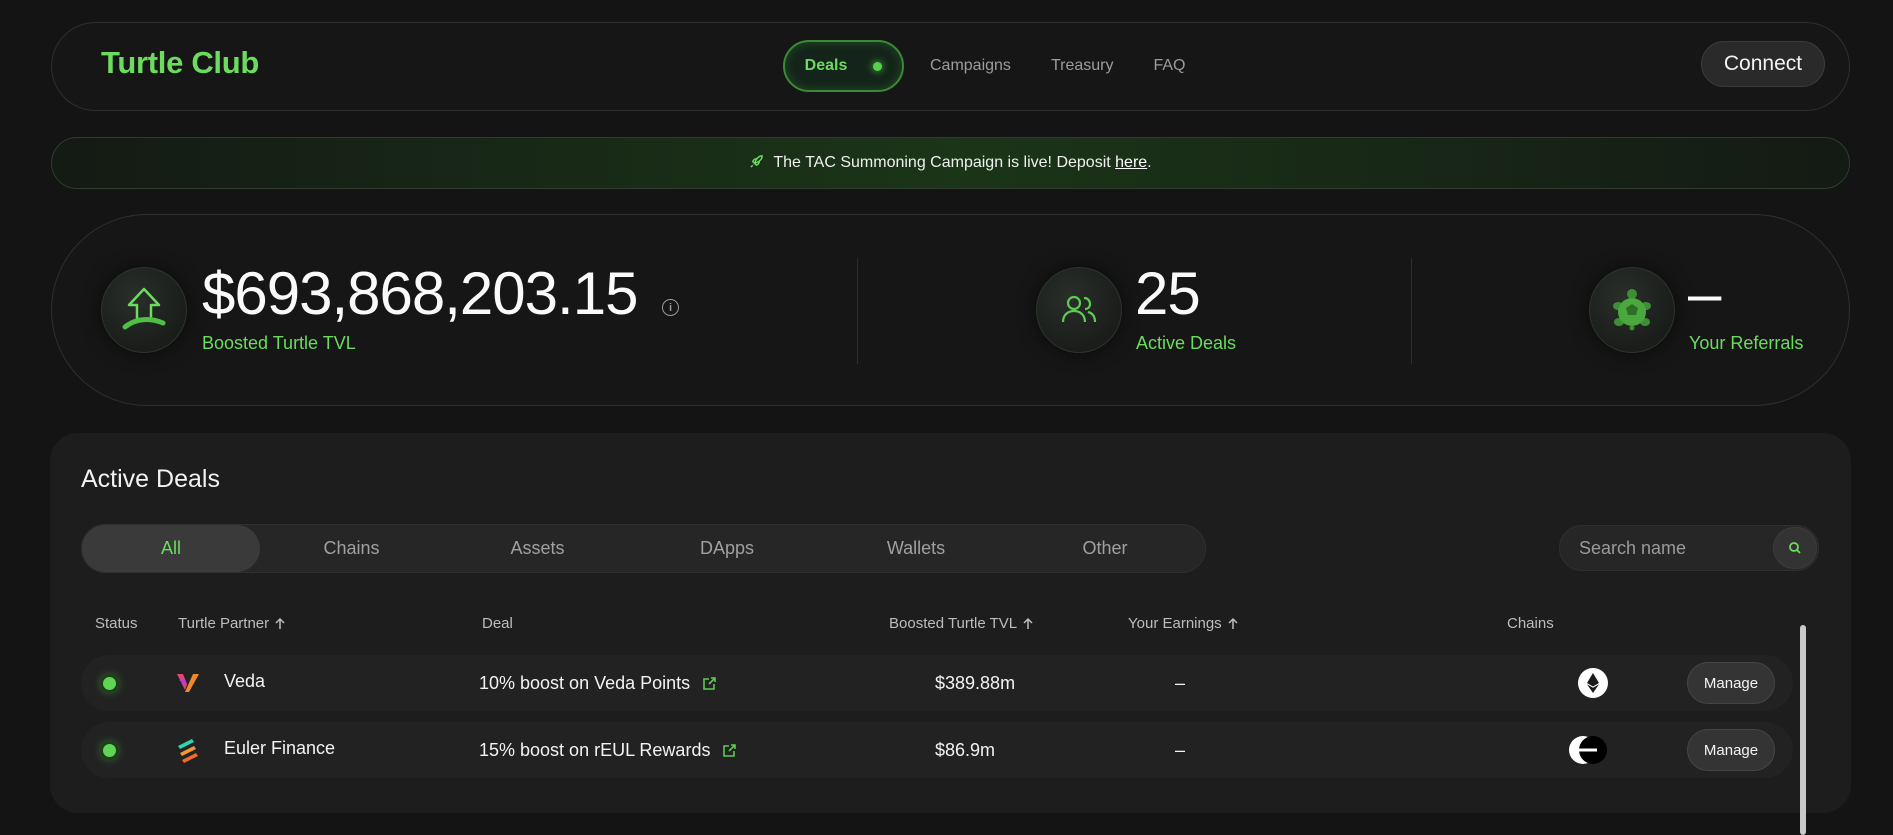 The image size is (1893, 835). What do you see at coordinates (497, 623) in the screenshot?
I see `column-header-deal: Deal` at bounding box center [497, 623].